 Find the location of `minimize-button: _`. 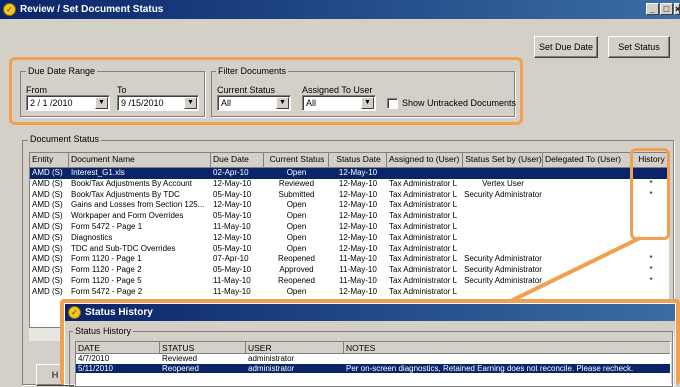

minimize-button: _ is located at coordinates (652, 9).